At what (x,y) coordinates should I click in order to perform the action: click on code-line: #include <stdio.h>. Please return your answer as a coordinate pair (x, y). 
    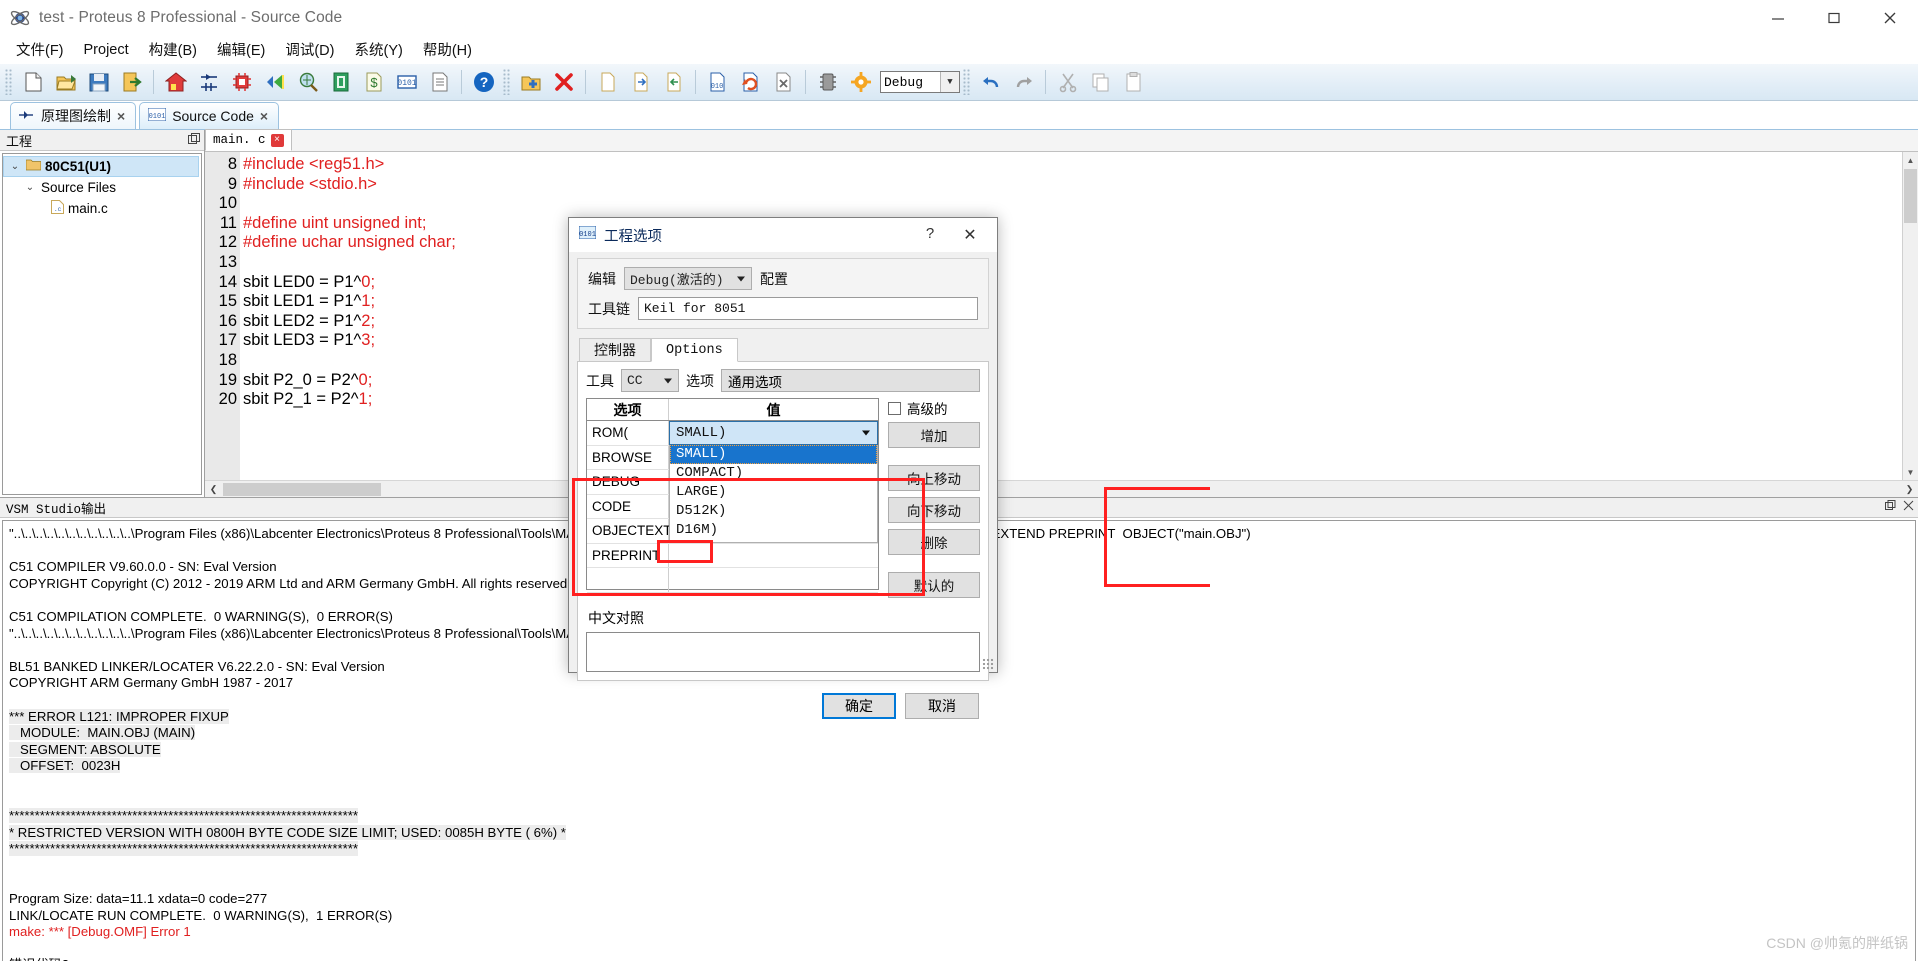
    Looking at the image, I should click on (349, 185).